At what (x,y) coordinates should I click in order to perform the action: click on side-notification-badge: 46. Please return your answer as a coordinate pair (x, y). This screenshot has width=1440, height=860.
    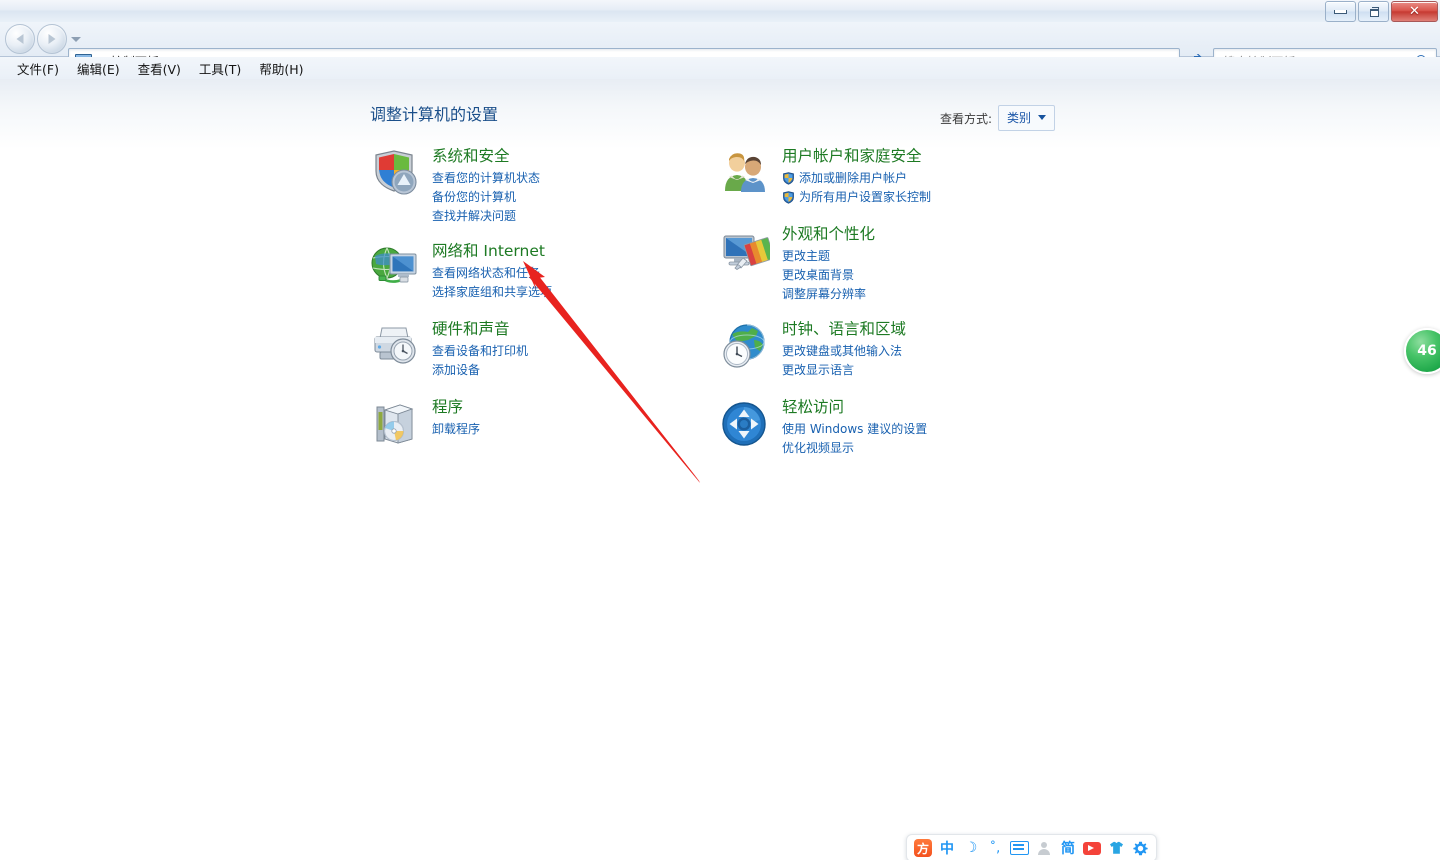
    Looking at the image, I should click on (1422, 351).